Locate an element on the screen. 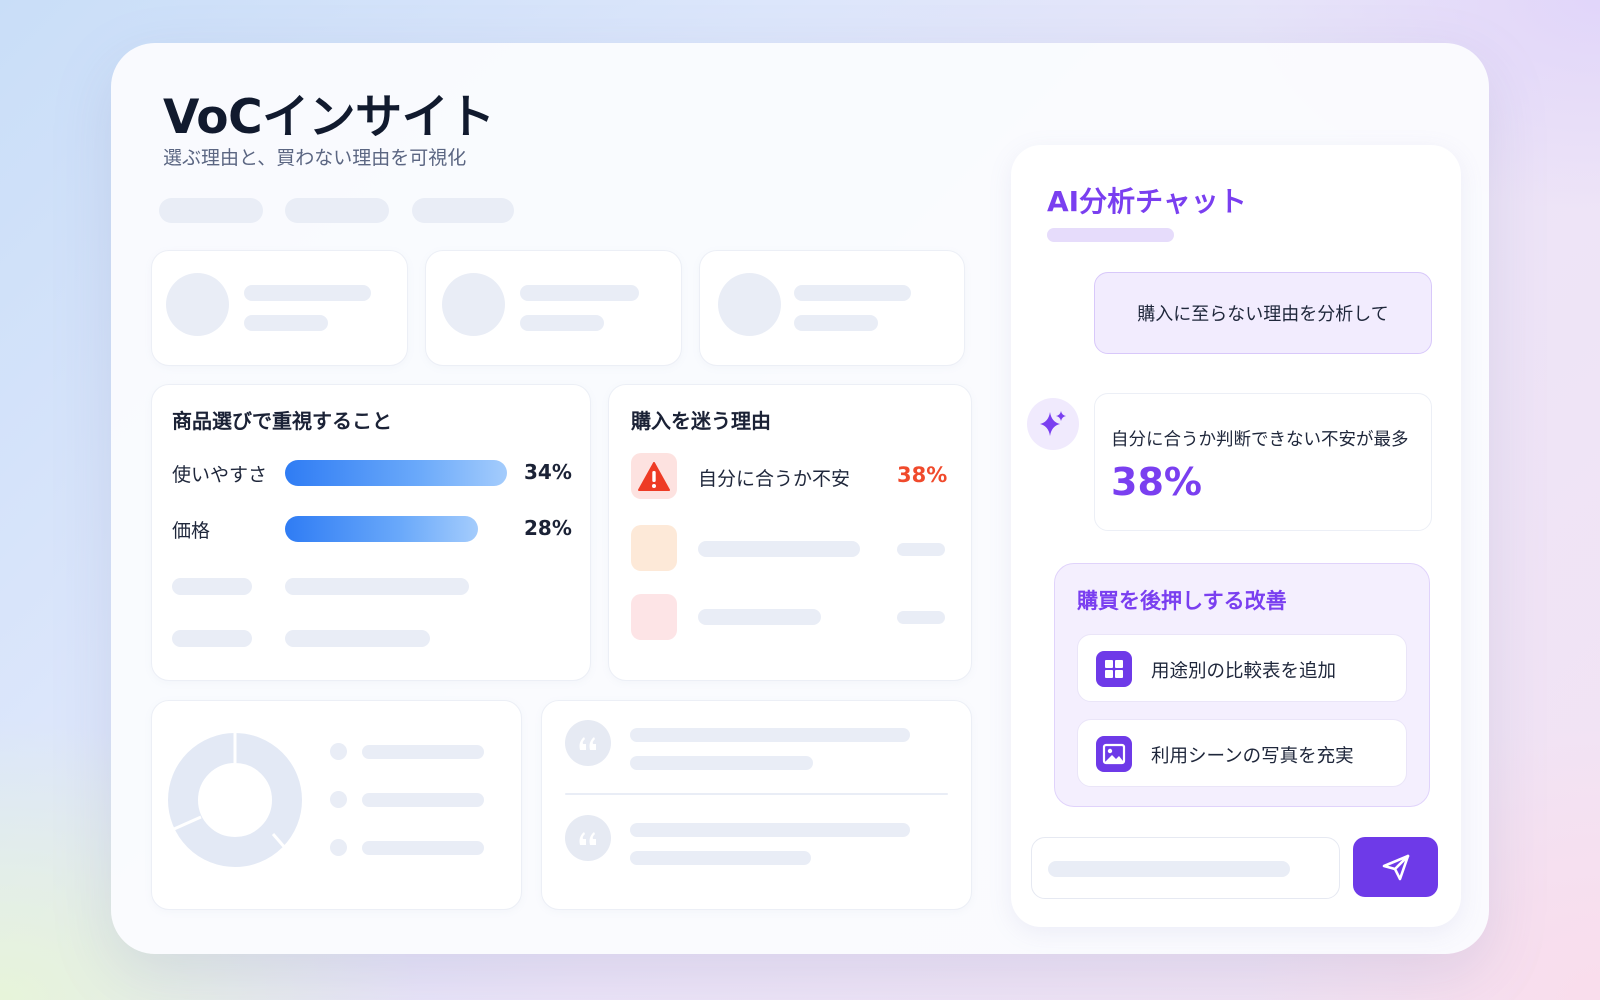 The width and height of the screenshot is (1600, 1000). sparkle-icon is located at coordinates (1053, 423).